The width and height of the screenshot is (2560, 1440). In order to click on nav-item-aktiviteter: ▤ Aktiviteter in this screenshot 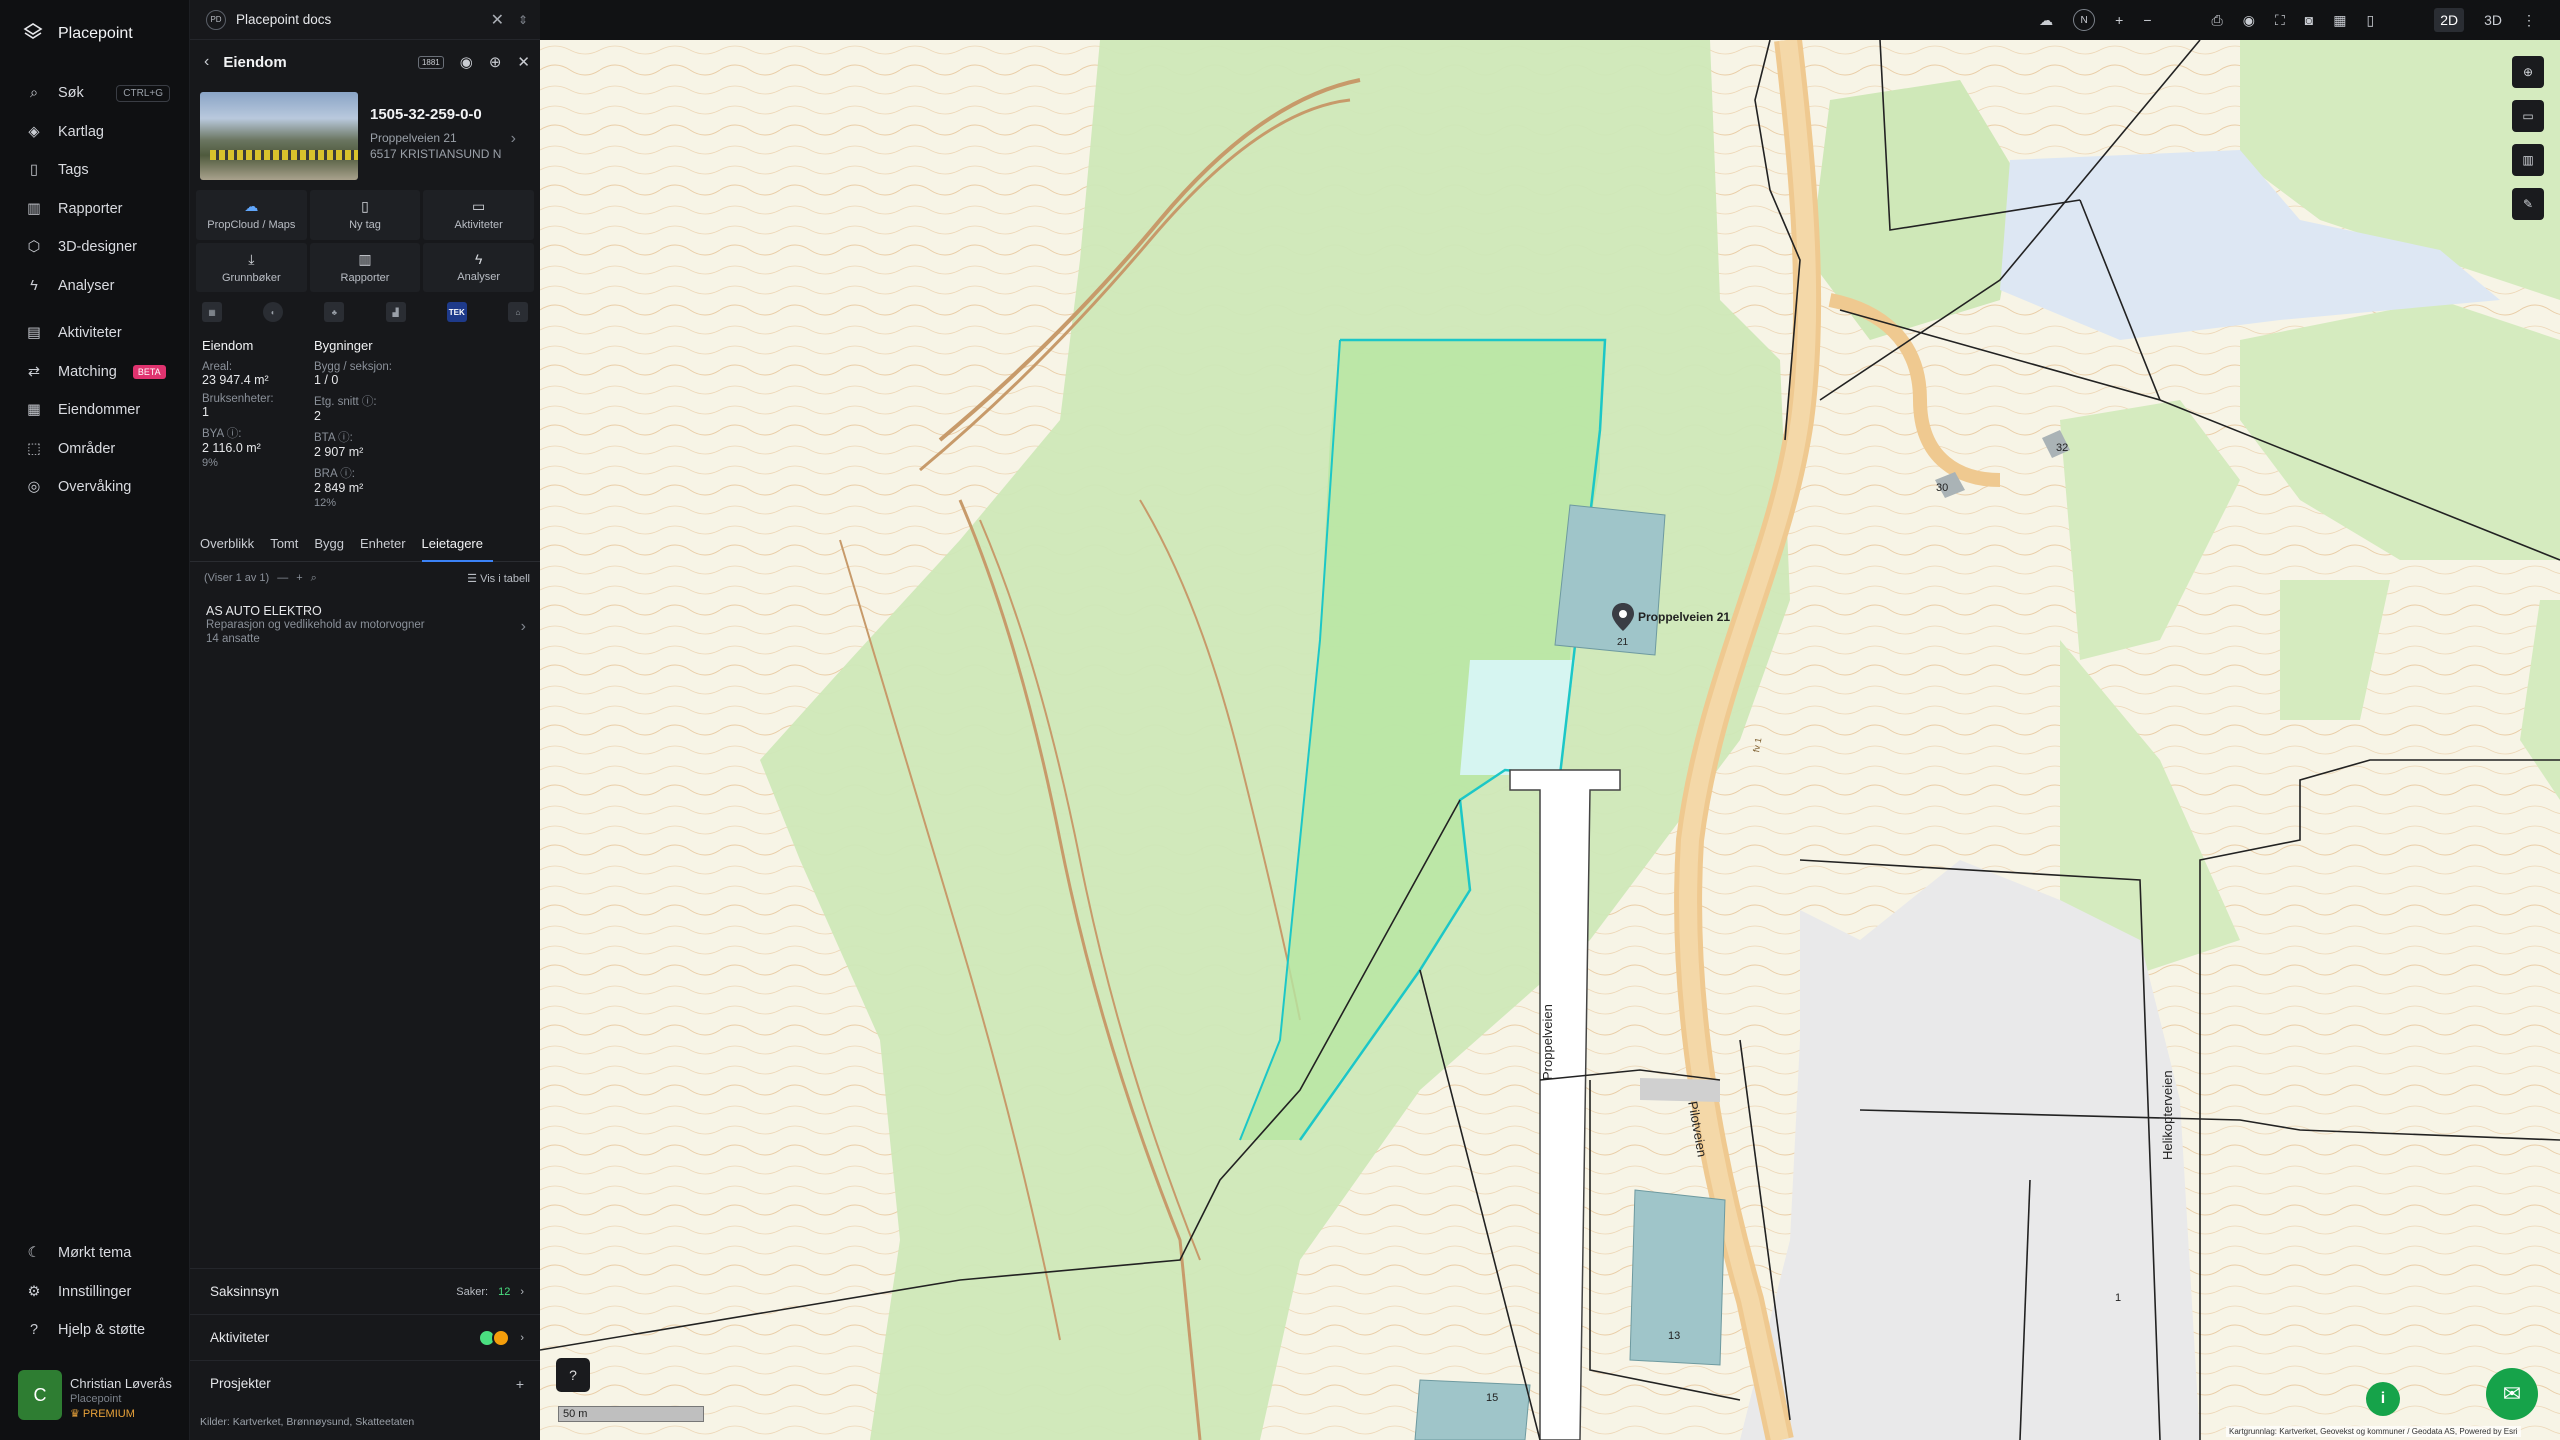, I will do `click(95, 333)`.